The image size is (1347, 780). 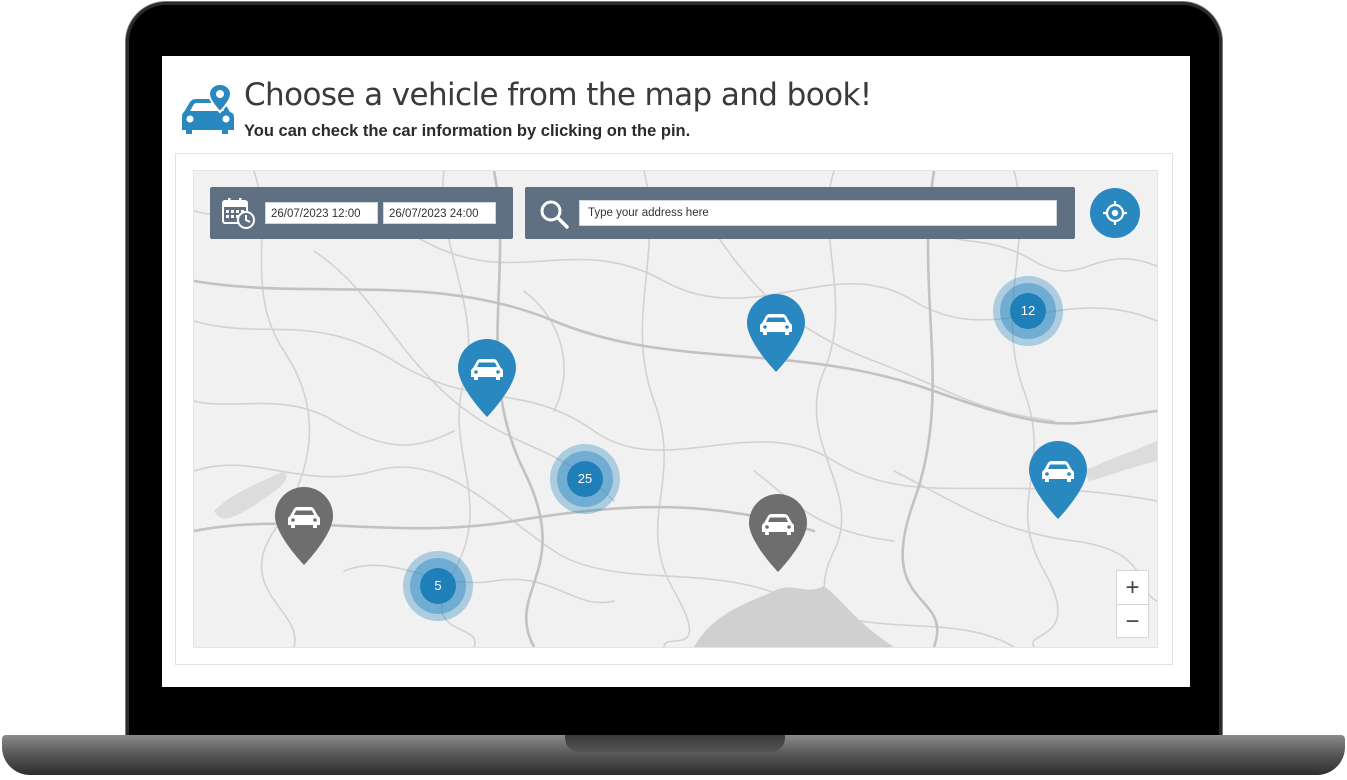 I want to click on address-search-panel, so click(x=800, y=213).